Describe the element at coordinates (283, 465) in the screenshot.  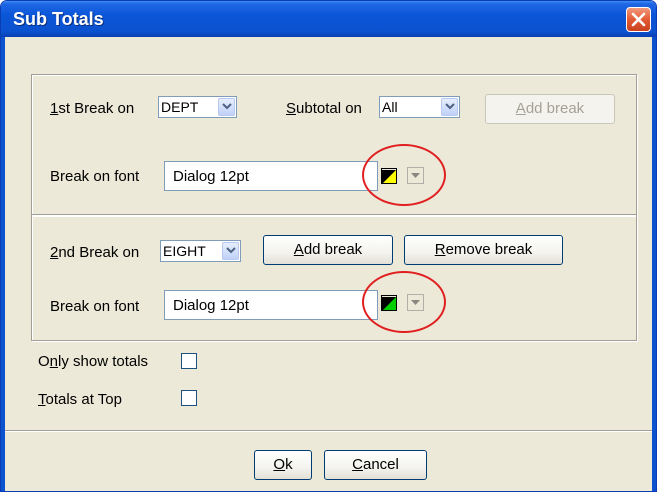
I see `ok-button: Ok` at that location.